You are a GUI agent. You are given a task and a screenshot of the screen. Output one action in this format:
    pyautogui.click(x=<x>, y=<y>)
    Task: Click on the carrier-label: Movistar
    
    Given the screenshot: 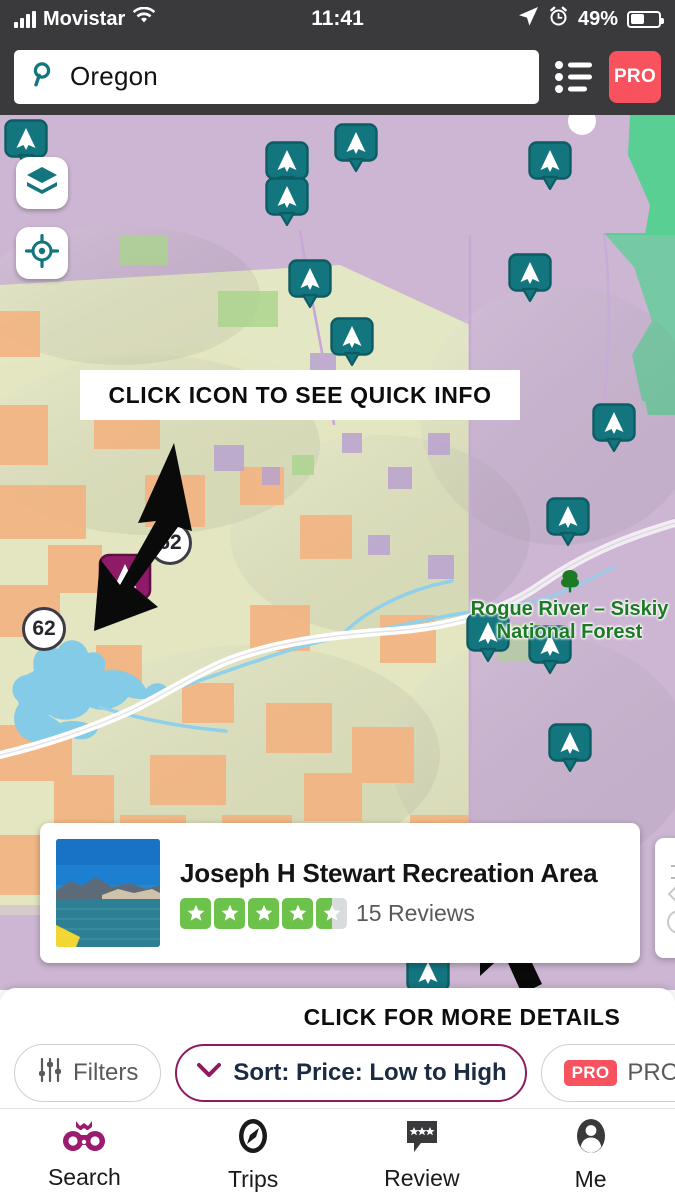 What is the action you would take?
    pyautogui.click(x=84, y=18)
    